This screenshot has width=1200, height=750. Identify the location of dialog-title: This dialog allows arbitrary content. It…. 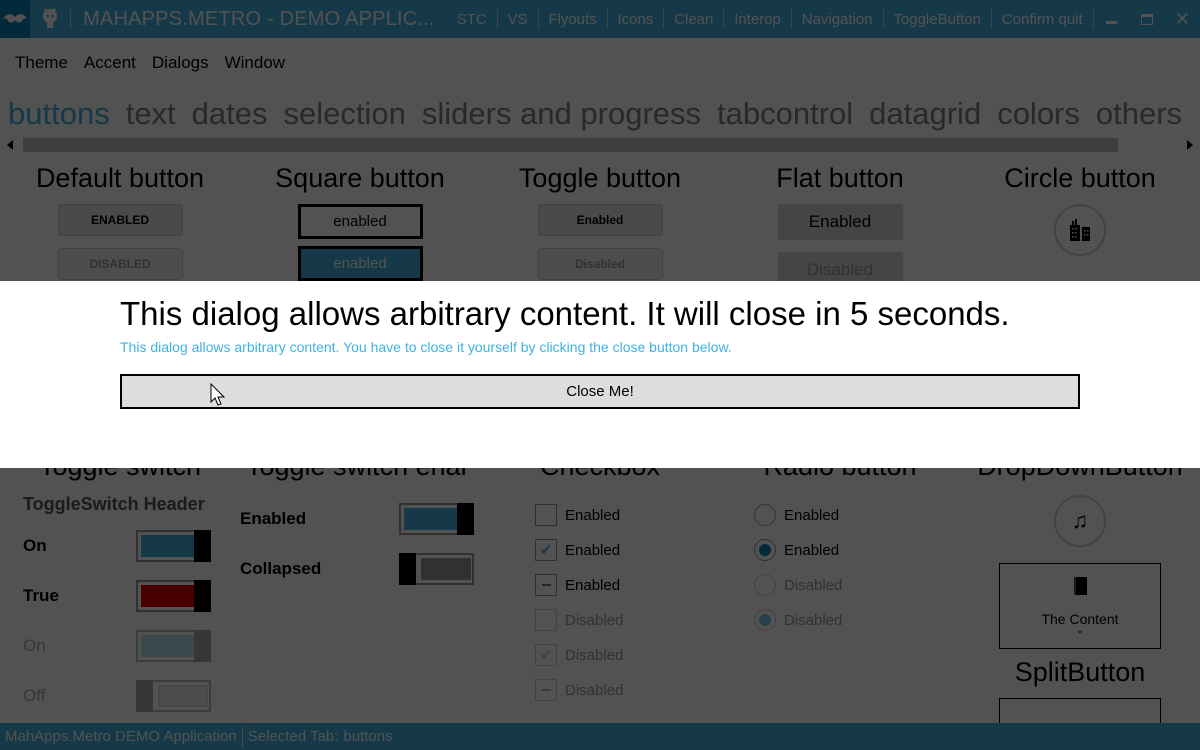
(565, 313).